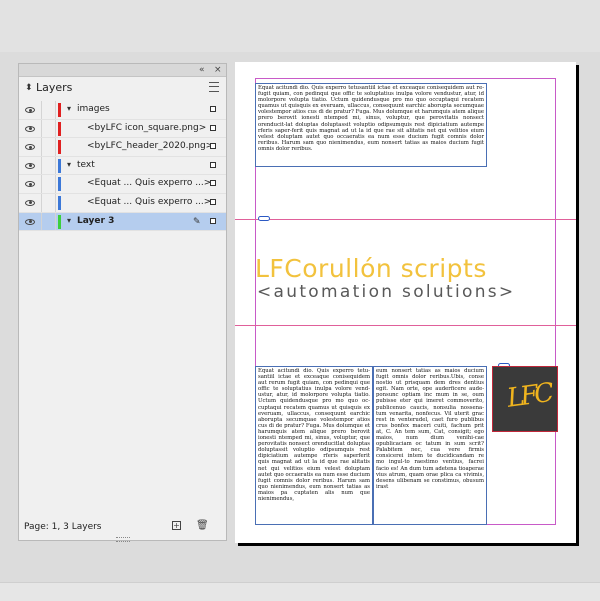 The width and height of the screenshot is (600, 601). Describe the element at coordinates (96, 220) in the screenshot. I see `layer-label: Layer 3` at that location.